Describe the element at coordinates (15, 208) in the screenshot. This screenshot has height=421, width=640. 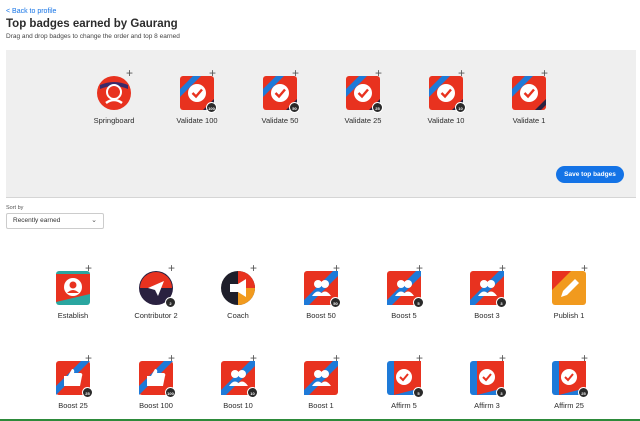
I see `sort-label: Sort by` at that location.